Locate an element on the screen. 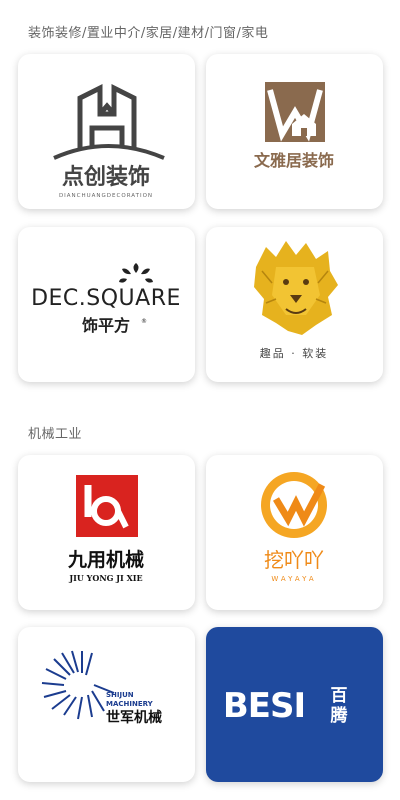 This screenshot has height=800, width=400. brand-name-block: 百腾 is located at coordinates (340, 706).